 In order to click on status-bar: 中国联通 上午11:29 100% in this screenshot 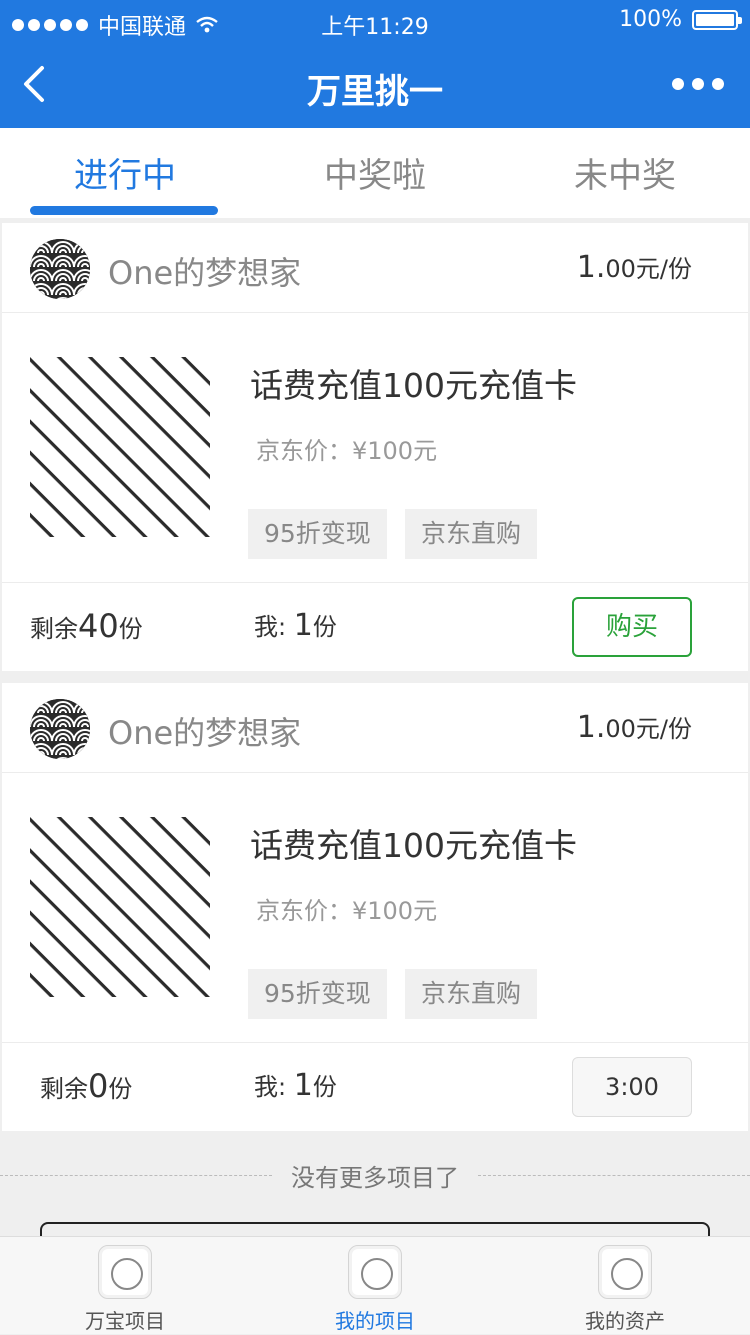, I will do `click(375, 22)`.